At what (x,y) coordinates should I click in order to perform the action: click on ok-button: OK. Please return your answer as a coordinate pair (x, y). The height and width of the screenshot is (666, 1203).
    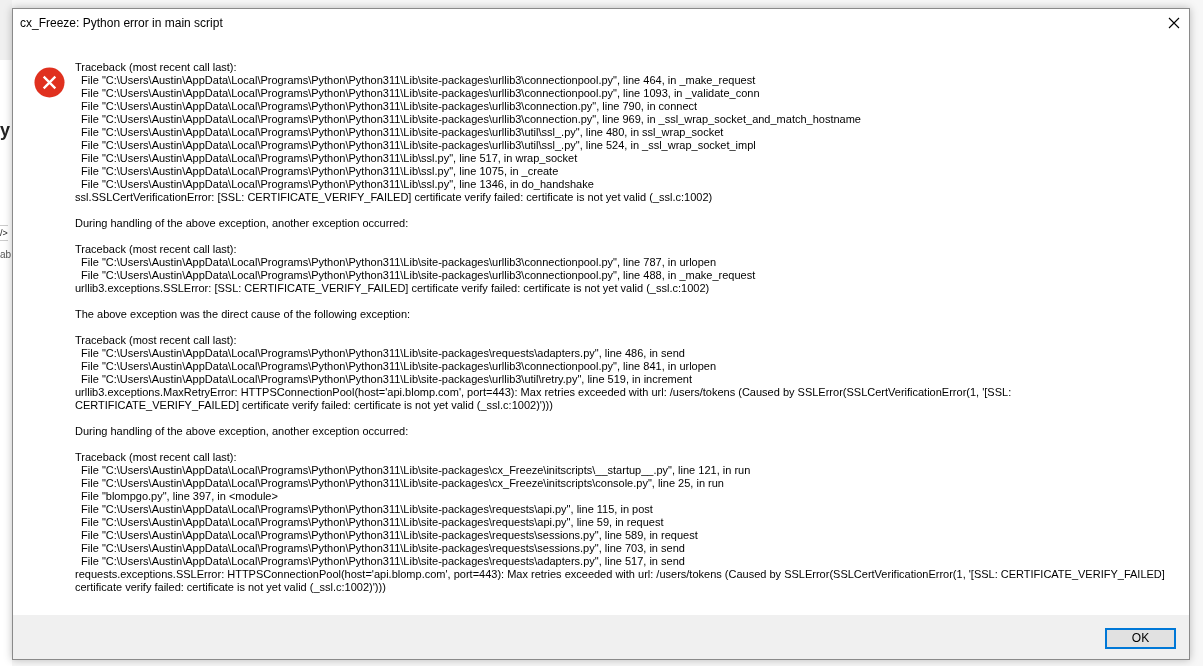
    Looking at the image, I should click on (1140, 638).